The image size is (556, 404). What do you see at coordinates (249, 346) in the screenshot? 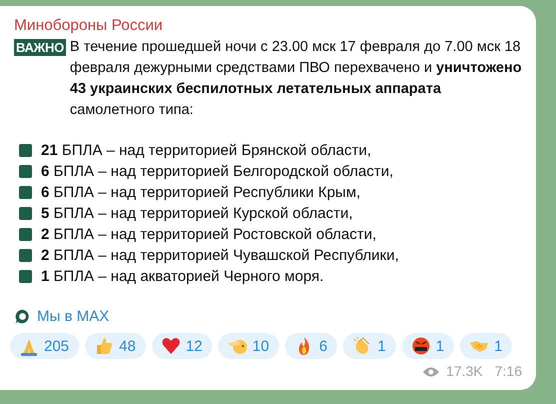
I see `reaction-button: 10` at bounding box center [249, 346].